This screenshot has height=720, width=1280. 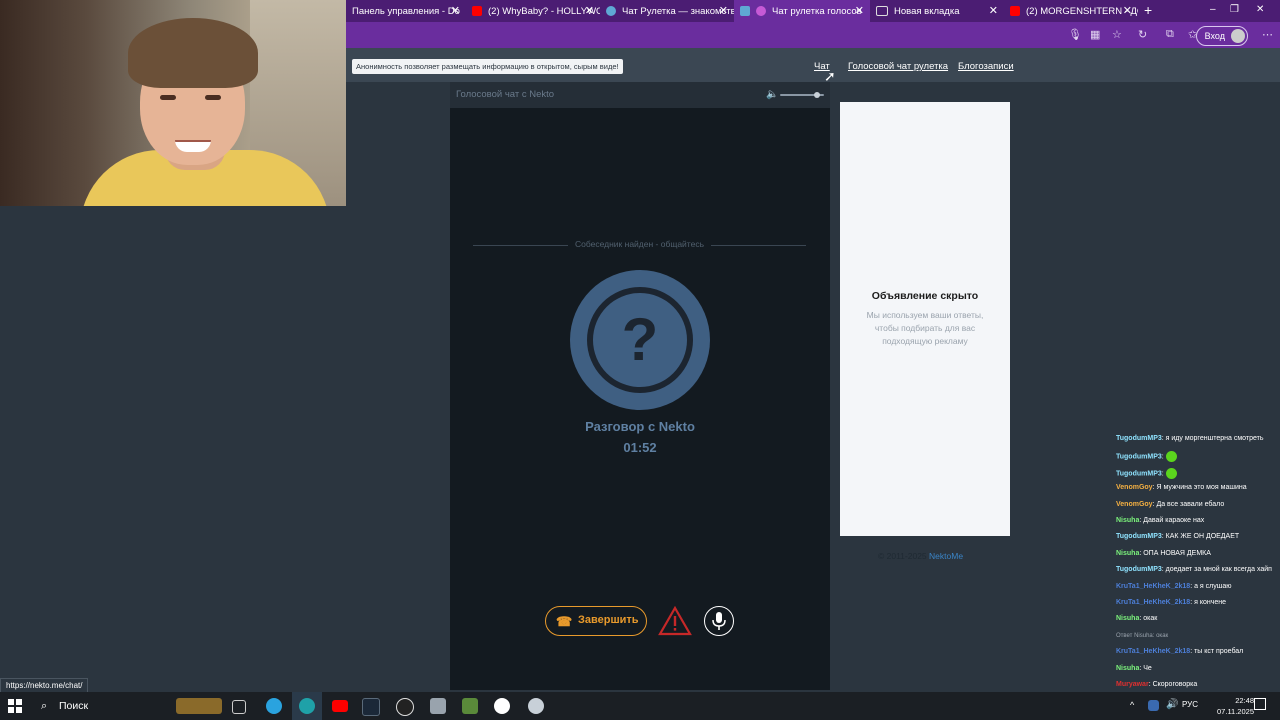 I want to click on chat-username: Muryawar, so click(x=1132, y=684).